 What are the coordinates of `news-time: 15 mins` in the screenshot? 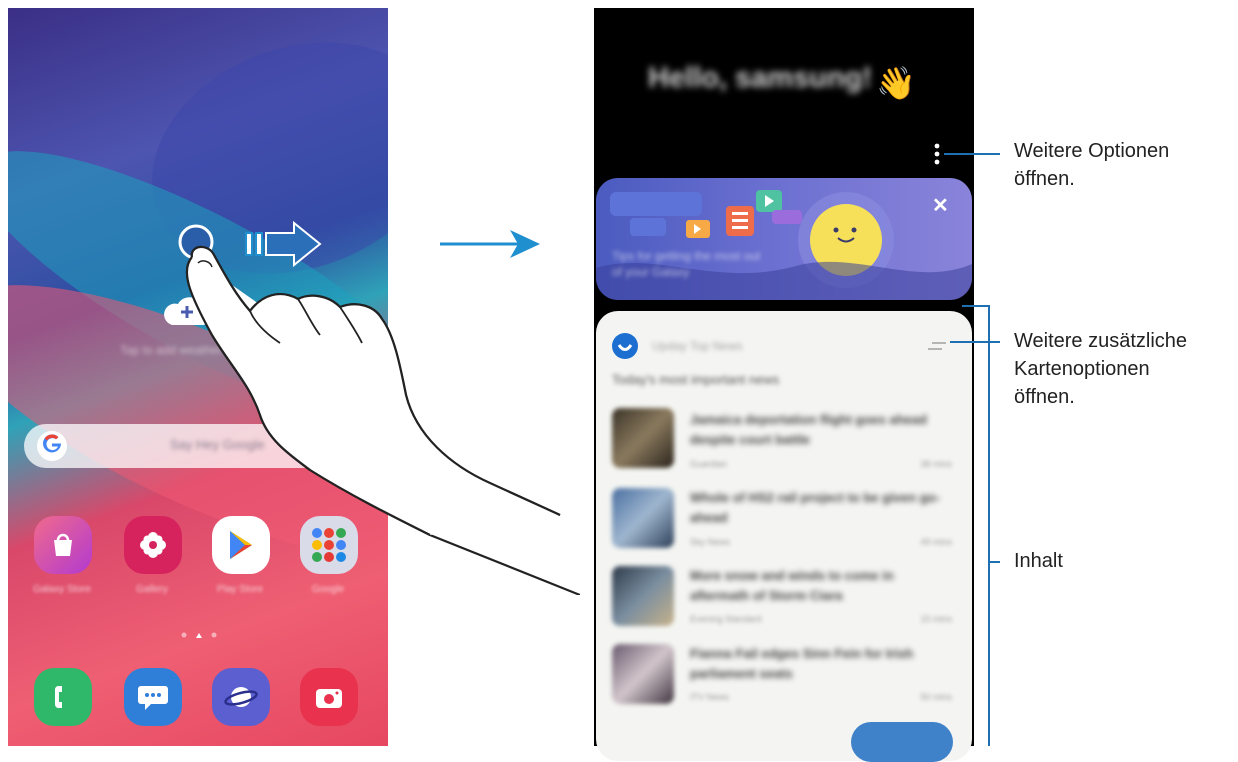 It's located at (936, 619).